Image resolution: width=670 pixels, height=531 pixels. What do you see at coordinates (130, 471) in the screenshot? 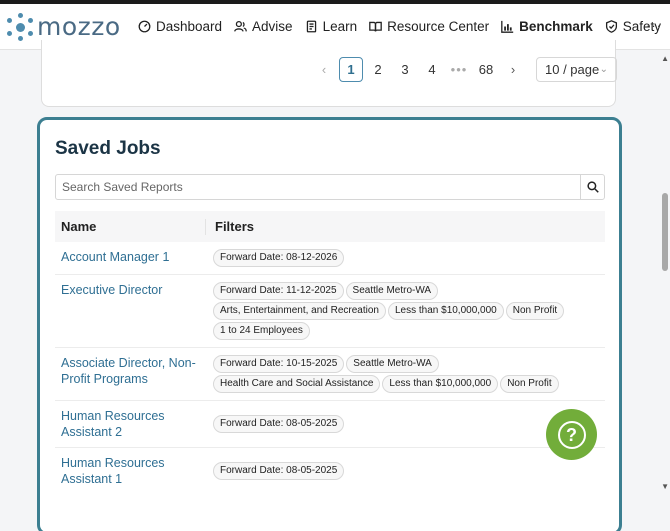
I see `job-name-link: Human Resources Assistant 1` at bounding box center [130, 471].